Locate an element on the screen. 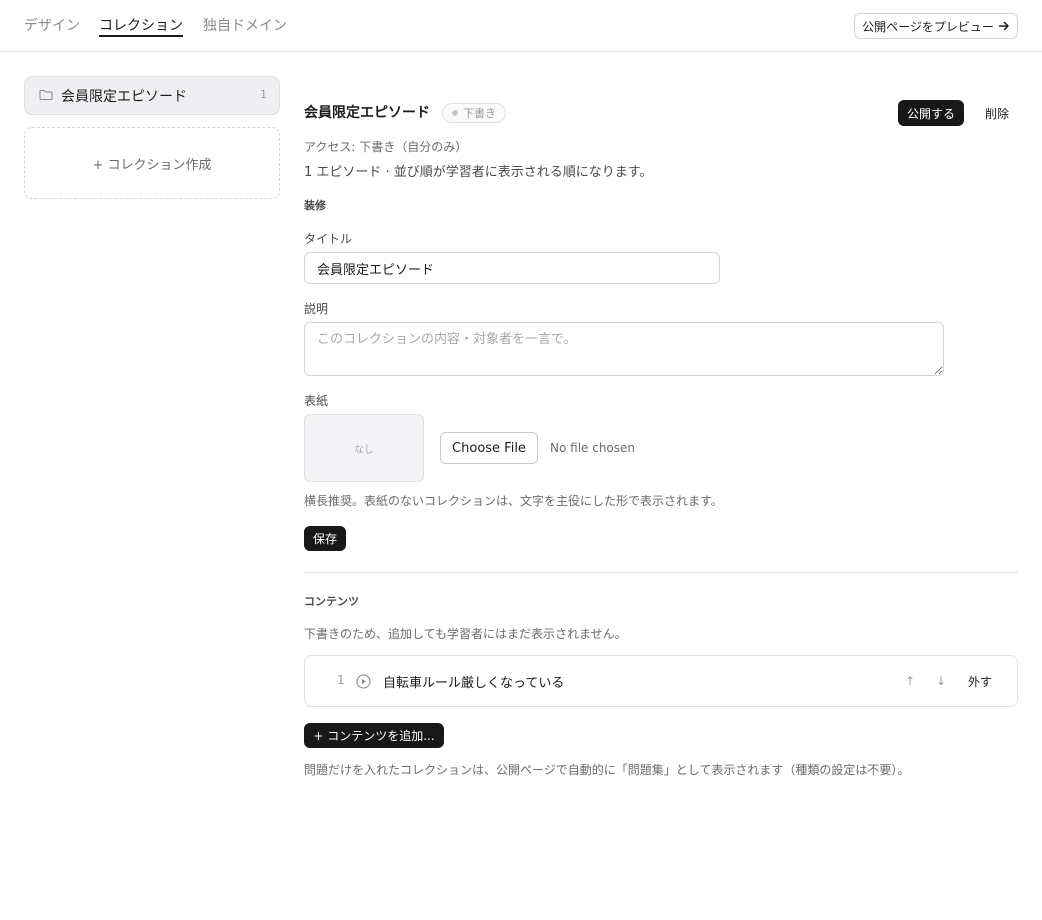  cover-empty-label: なし is located at coordinates (364, 450).